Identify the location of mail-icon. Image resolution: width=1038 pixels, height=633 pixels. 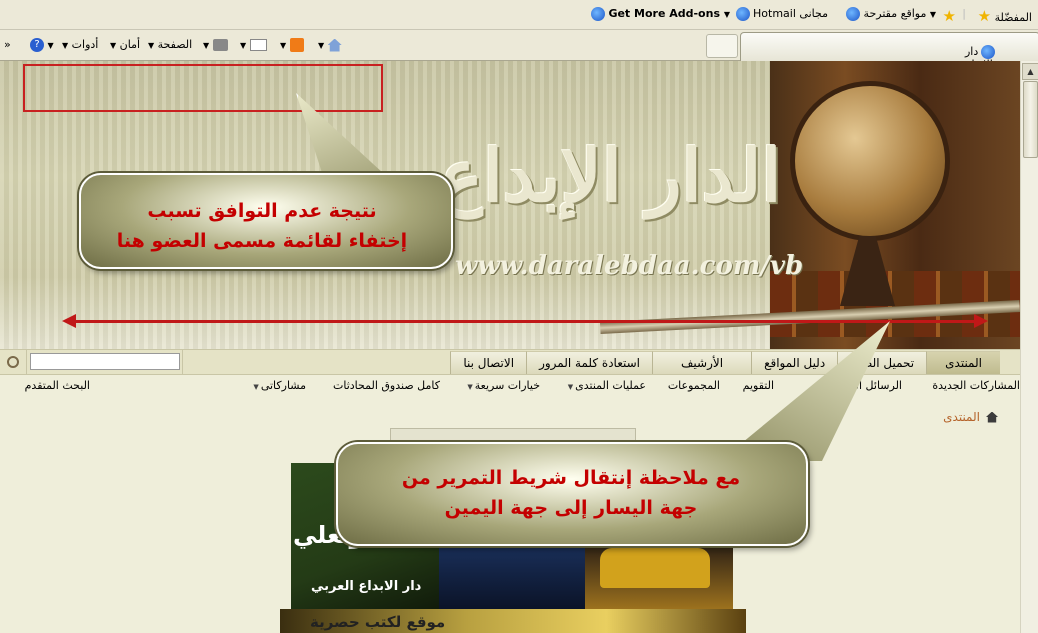
(258, 45).